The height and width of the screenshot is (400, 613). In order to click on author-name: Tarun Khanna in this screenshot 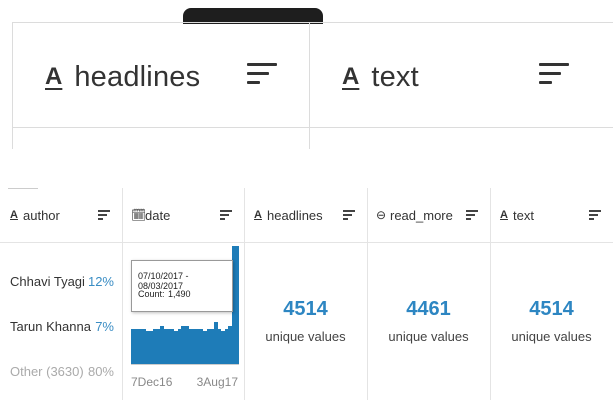, I will do `click(50, 326)`.